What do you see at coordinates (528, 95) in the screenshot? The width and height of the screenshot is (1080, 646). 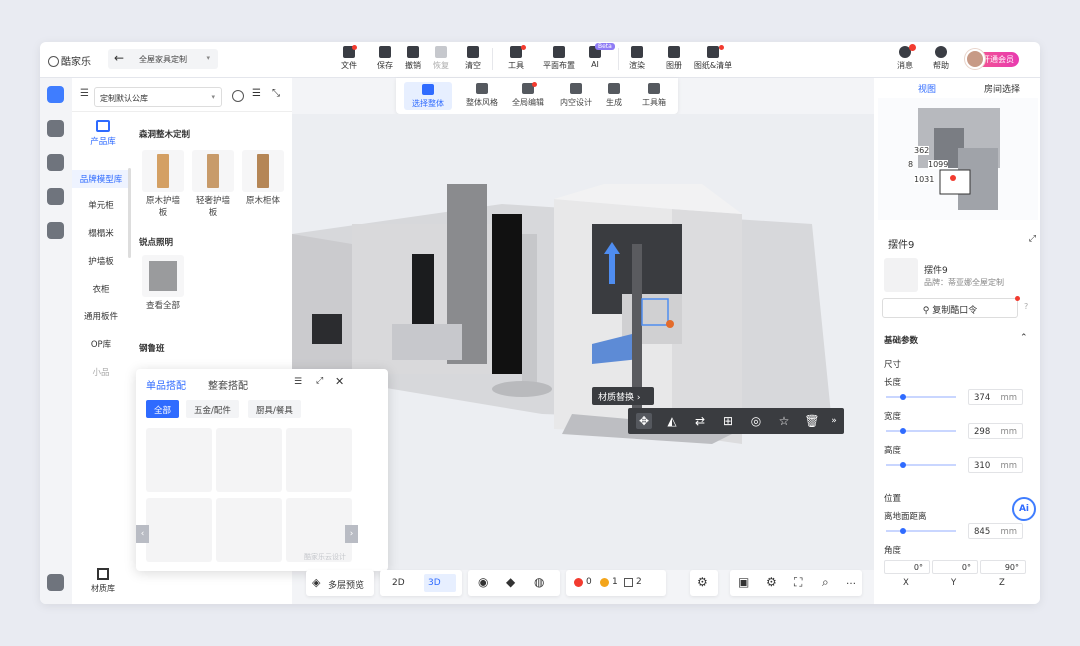 I see `global-edit-button: 全局编辑` at bounding box center [528, 95].